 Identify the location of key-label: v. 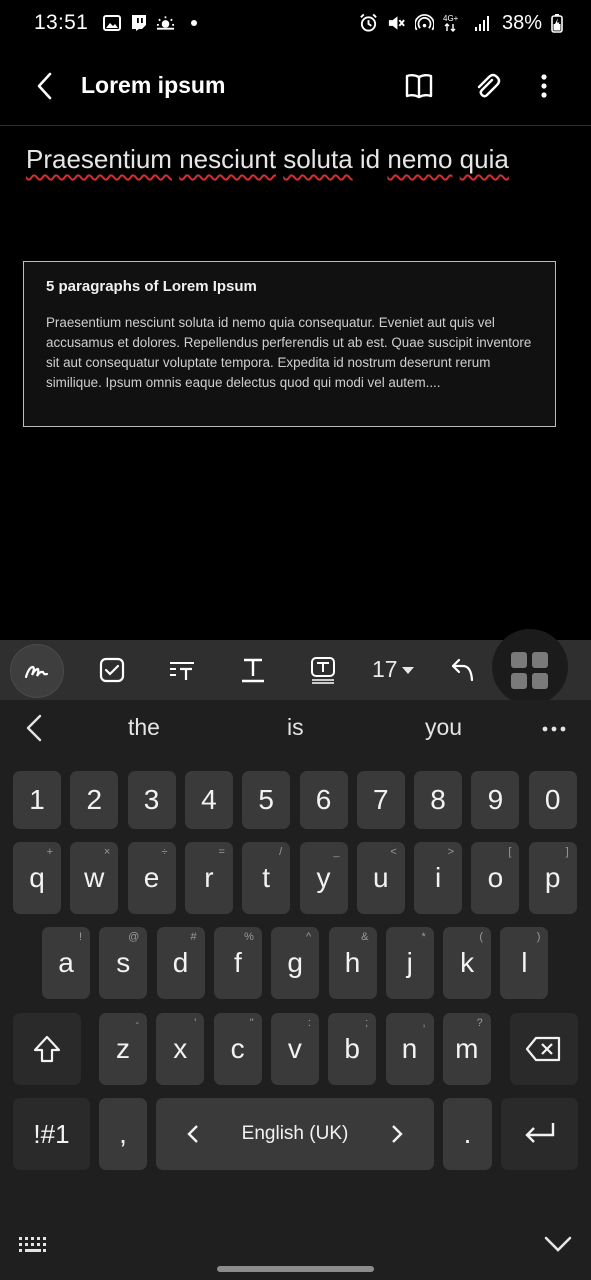
(294, 1048).